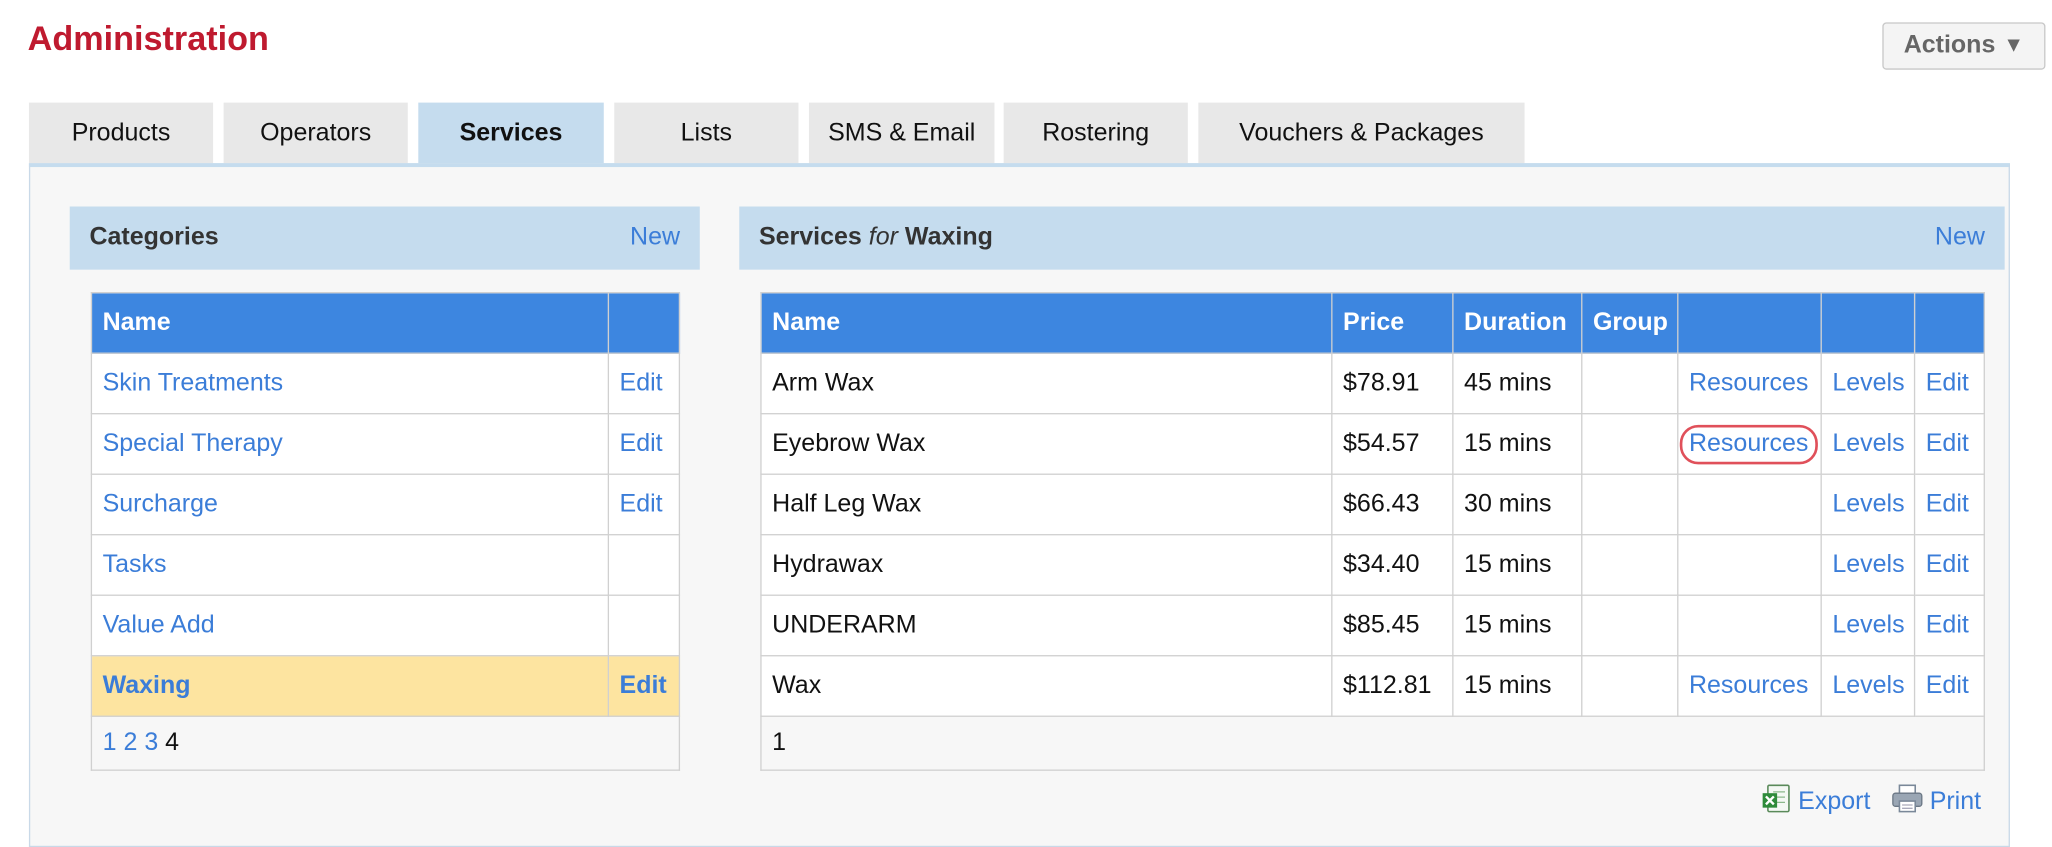 This screenshot has width=2052, height=847. What do you see at coordinates (1392, 565) in the screenshot?
I see `service-price: $34.40` at bounding box center [1392, 565].